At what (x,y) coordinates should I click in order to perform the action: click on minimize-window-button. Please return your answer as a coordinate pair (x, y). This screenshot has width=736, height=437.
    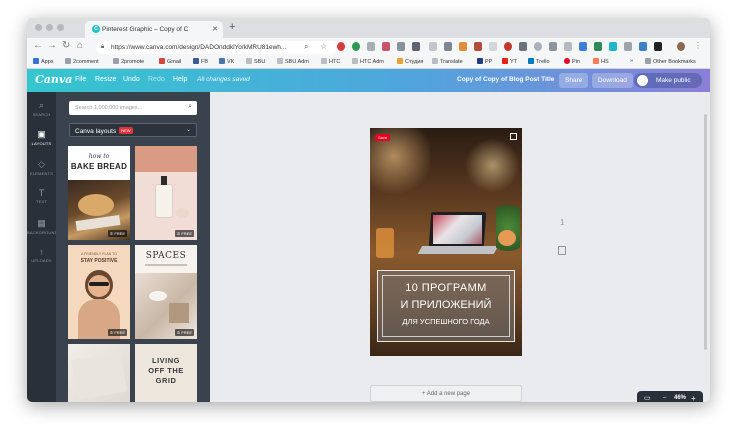
    Looking at the image, I should click on (49, 27).